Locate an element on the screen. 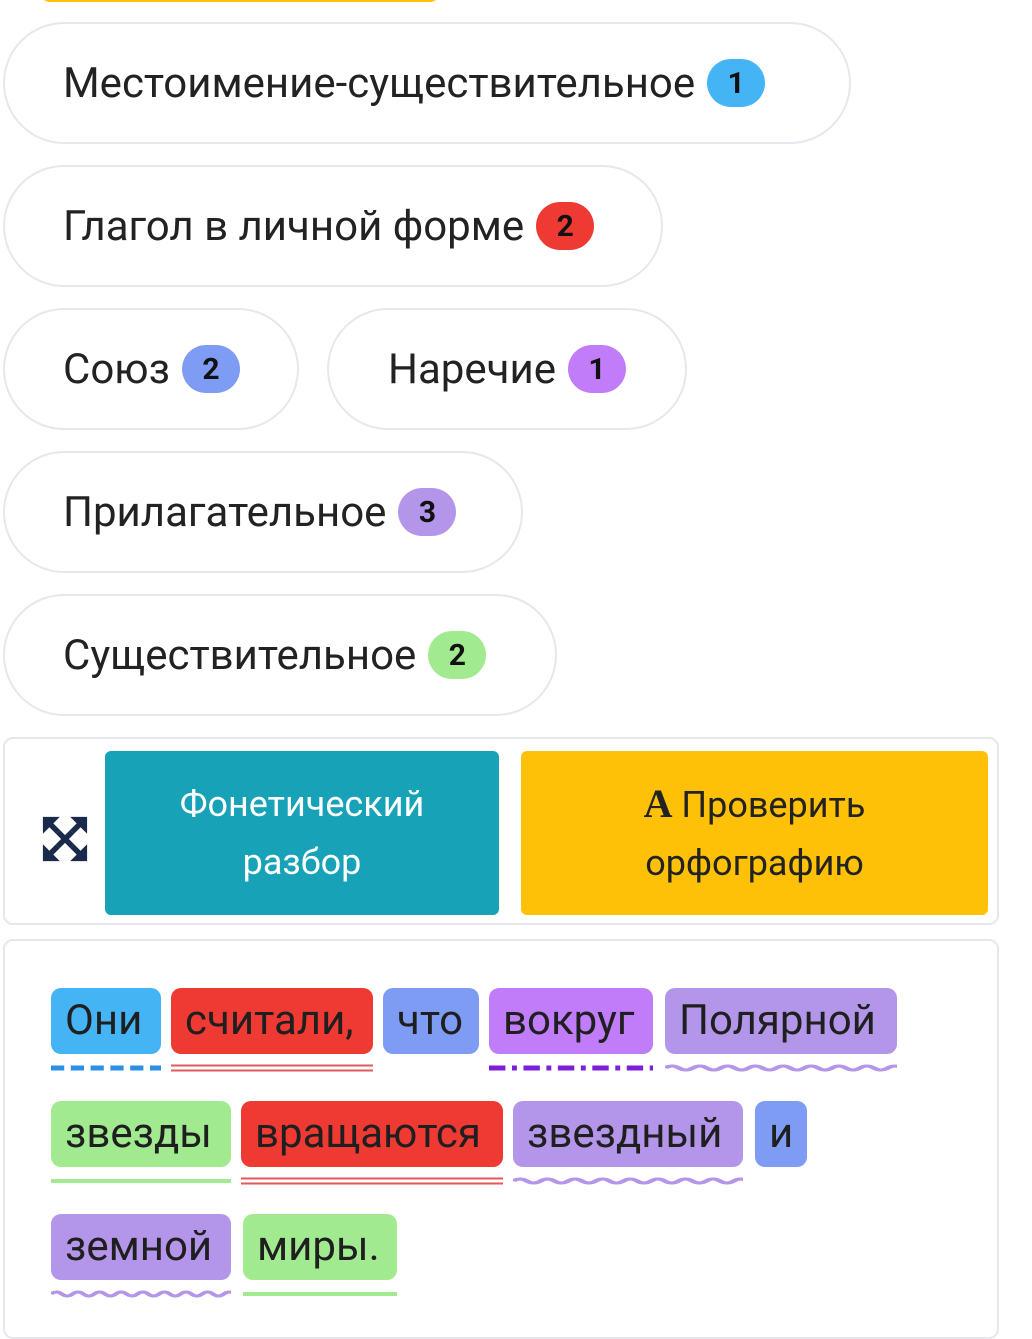  legend-adverb: Наречие 1 is located at coordinates (507, 369).